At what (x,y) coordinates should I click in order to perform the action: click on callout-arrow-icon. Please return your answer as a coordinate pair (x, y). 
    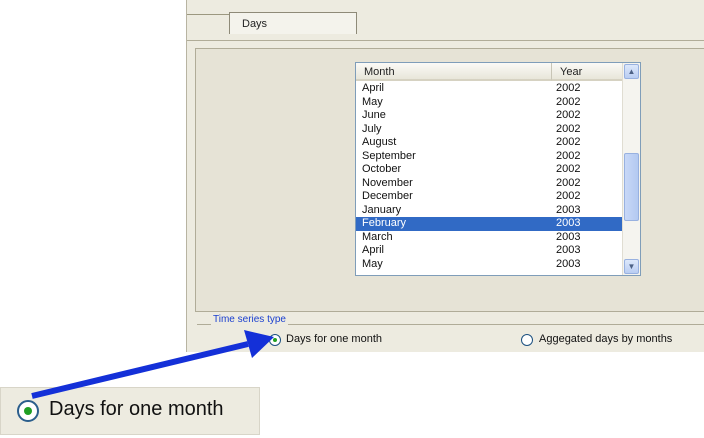
    Looking at the image, I should click on (152, 364).